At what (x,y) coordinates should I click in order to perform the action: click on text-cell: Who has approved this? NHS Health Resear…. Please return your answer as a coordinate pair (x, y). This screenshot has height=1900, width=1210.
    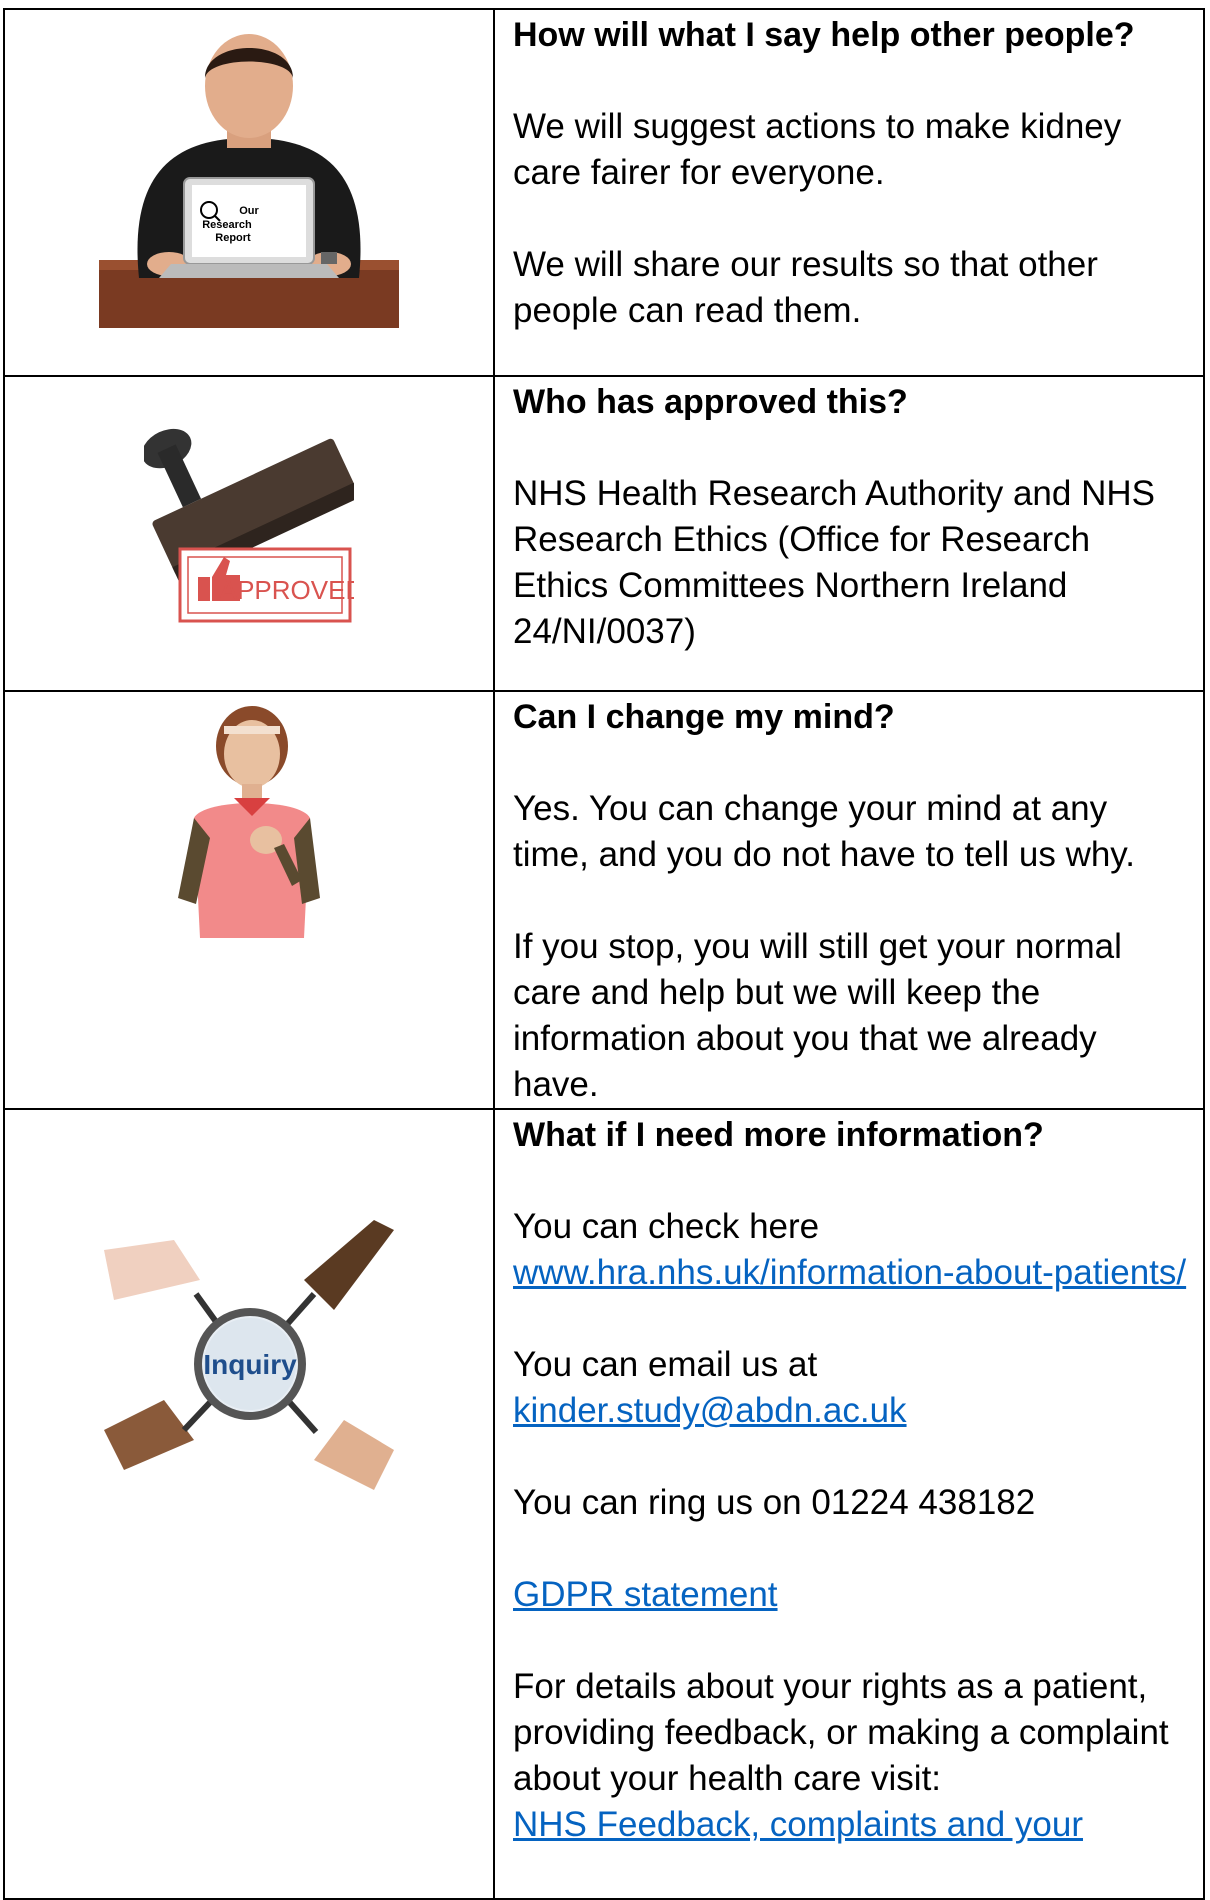
    Looking at the image, I should click on (849, 533).